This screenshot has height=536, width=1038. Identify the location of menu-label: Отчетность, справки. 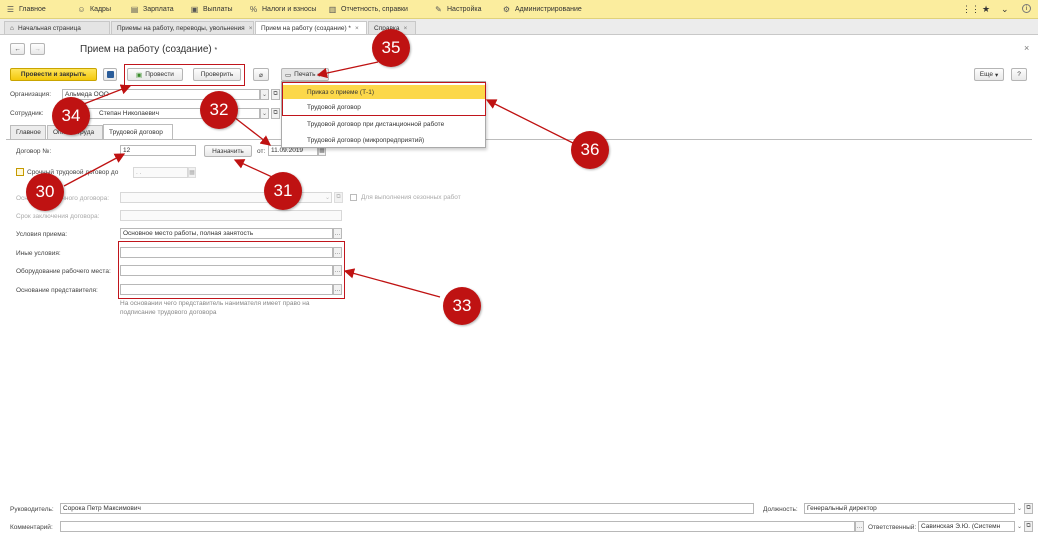
(374, 9).